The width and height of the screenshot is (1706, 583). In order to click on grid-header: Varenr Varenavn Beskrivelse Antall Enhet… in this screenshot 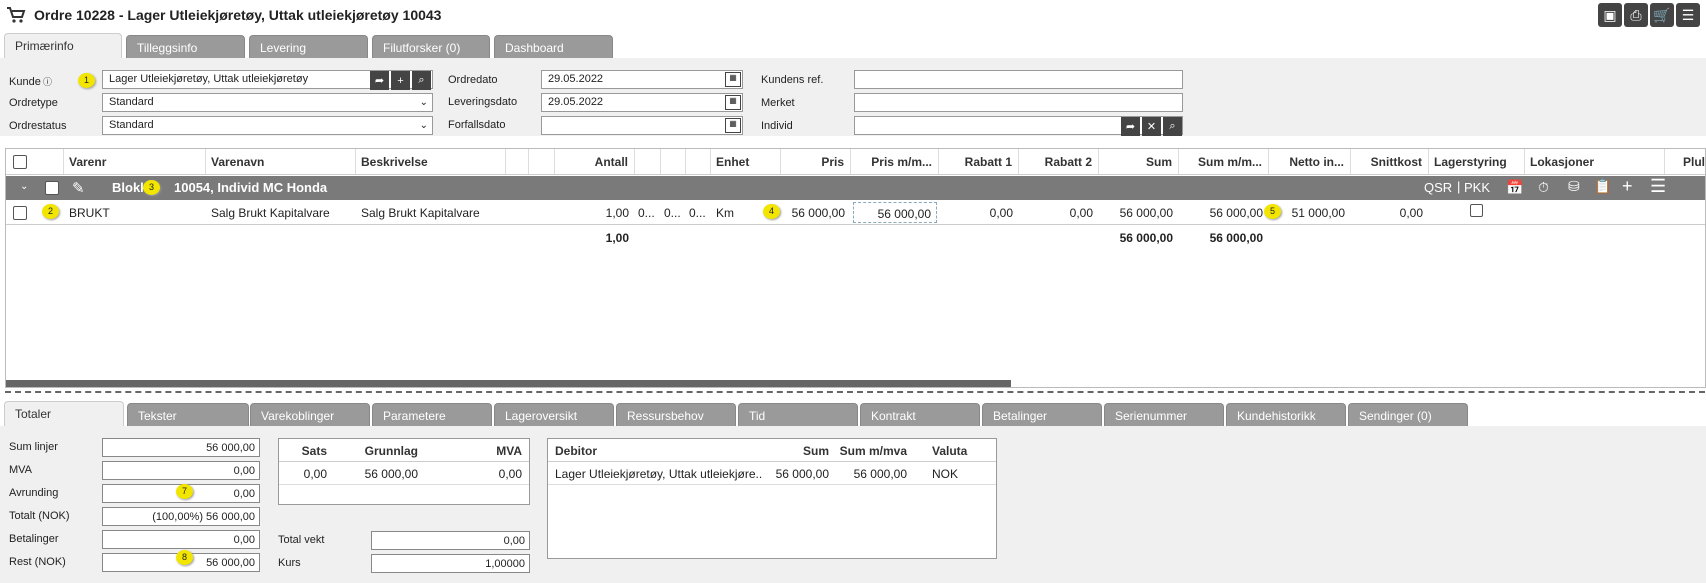, I will do `click(855, 162)`.